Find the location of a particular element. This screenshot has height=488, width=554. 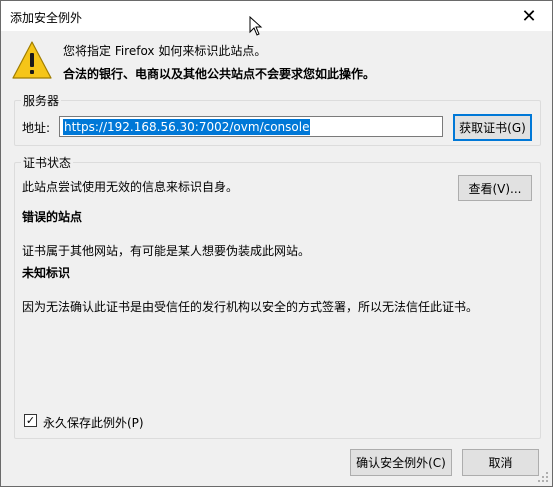

address-input: https://192.168.56.30:7002/ovm/console is located at coordinates (251, 126).